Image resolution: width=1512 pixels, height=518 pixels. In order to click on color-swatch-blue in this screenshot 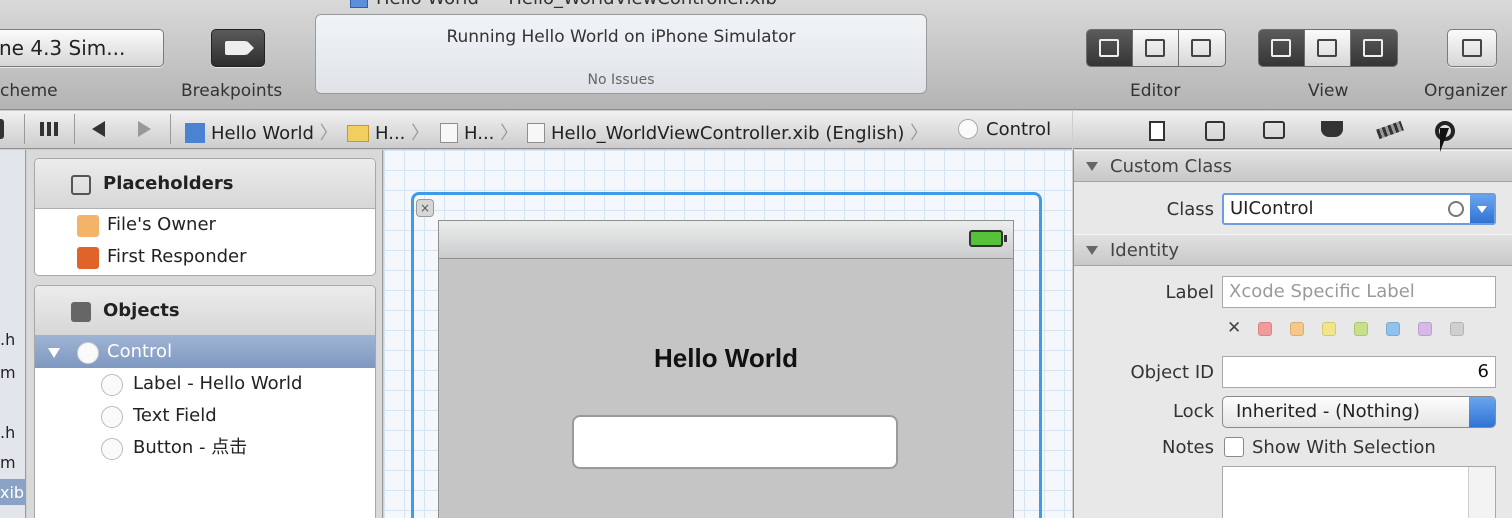, I will do `click(1393, 329)`.